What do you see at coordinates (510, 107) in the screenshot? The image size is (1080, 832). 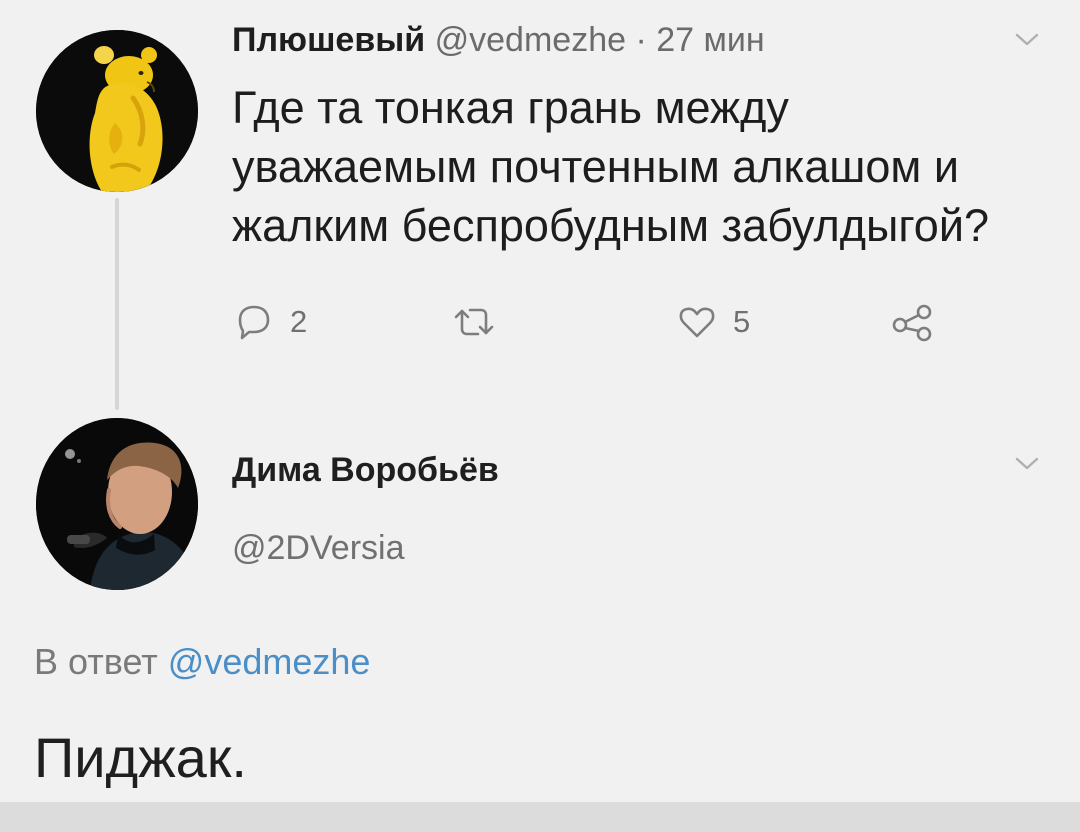 I see `tweet-text-line: Где та тонкая грань между` at bounding box center [510, 107].